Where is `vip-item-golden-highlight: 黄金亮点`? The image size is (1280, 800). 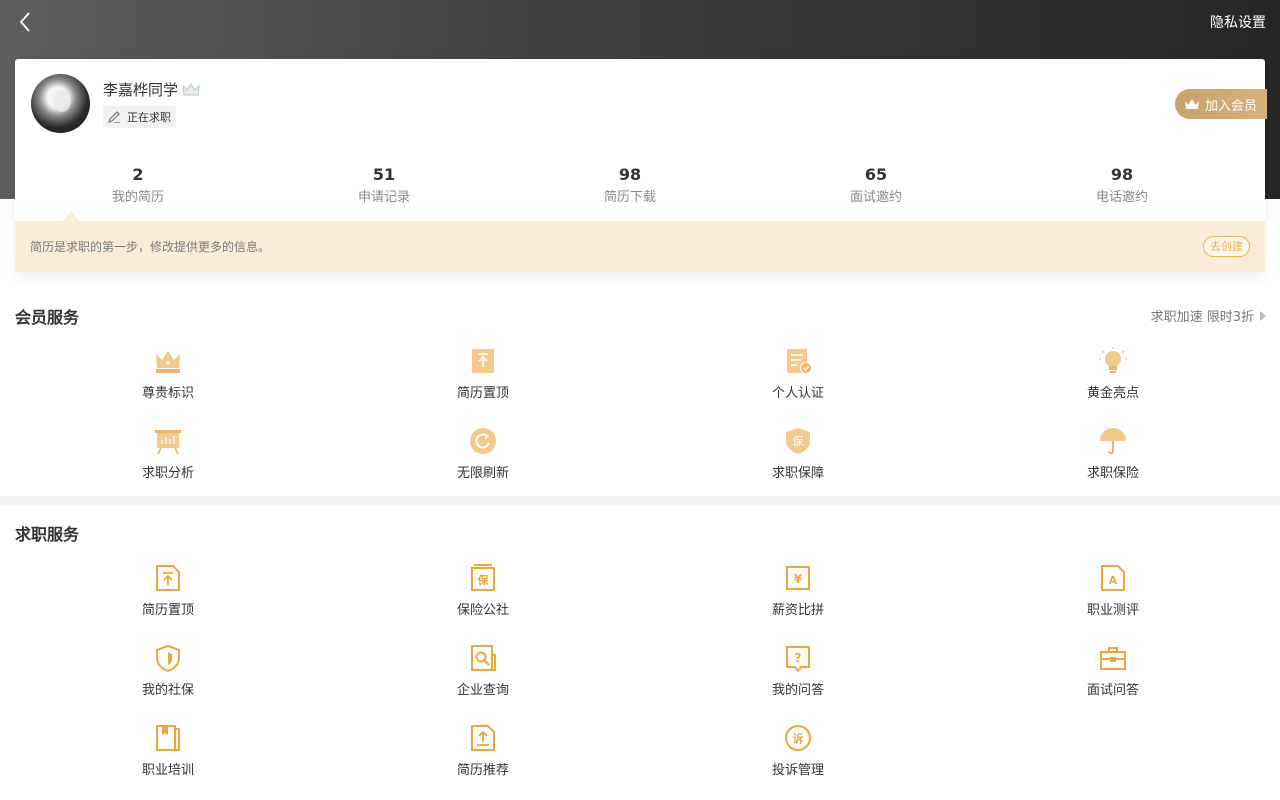 vip-item-golden-highlight: 黄金亮点 is located at coordinates (1113, 373).